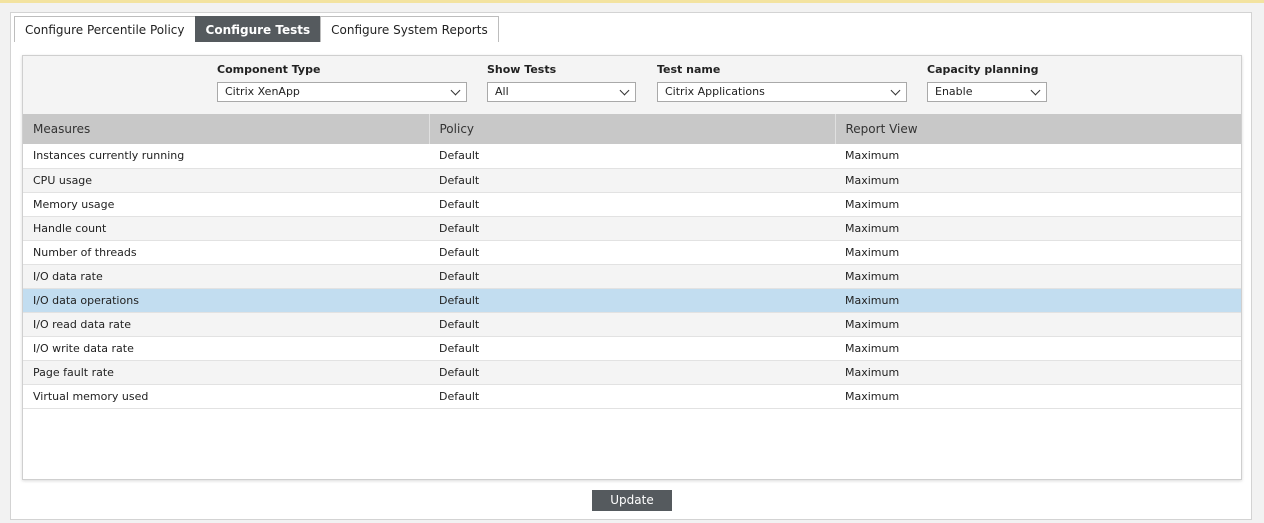 This screenshot has height=523, width=1264. I want to click on tab-configure-tests: Configure Tests, so click(258, 29).